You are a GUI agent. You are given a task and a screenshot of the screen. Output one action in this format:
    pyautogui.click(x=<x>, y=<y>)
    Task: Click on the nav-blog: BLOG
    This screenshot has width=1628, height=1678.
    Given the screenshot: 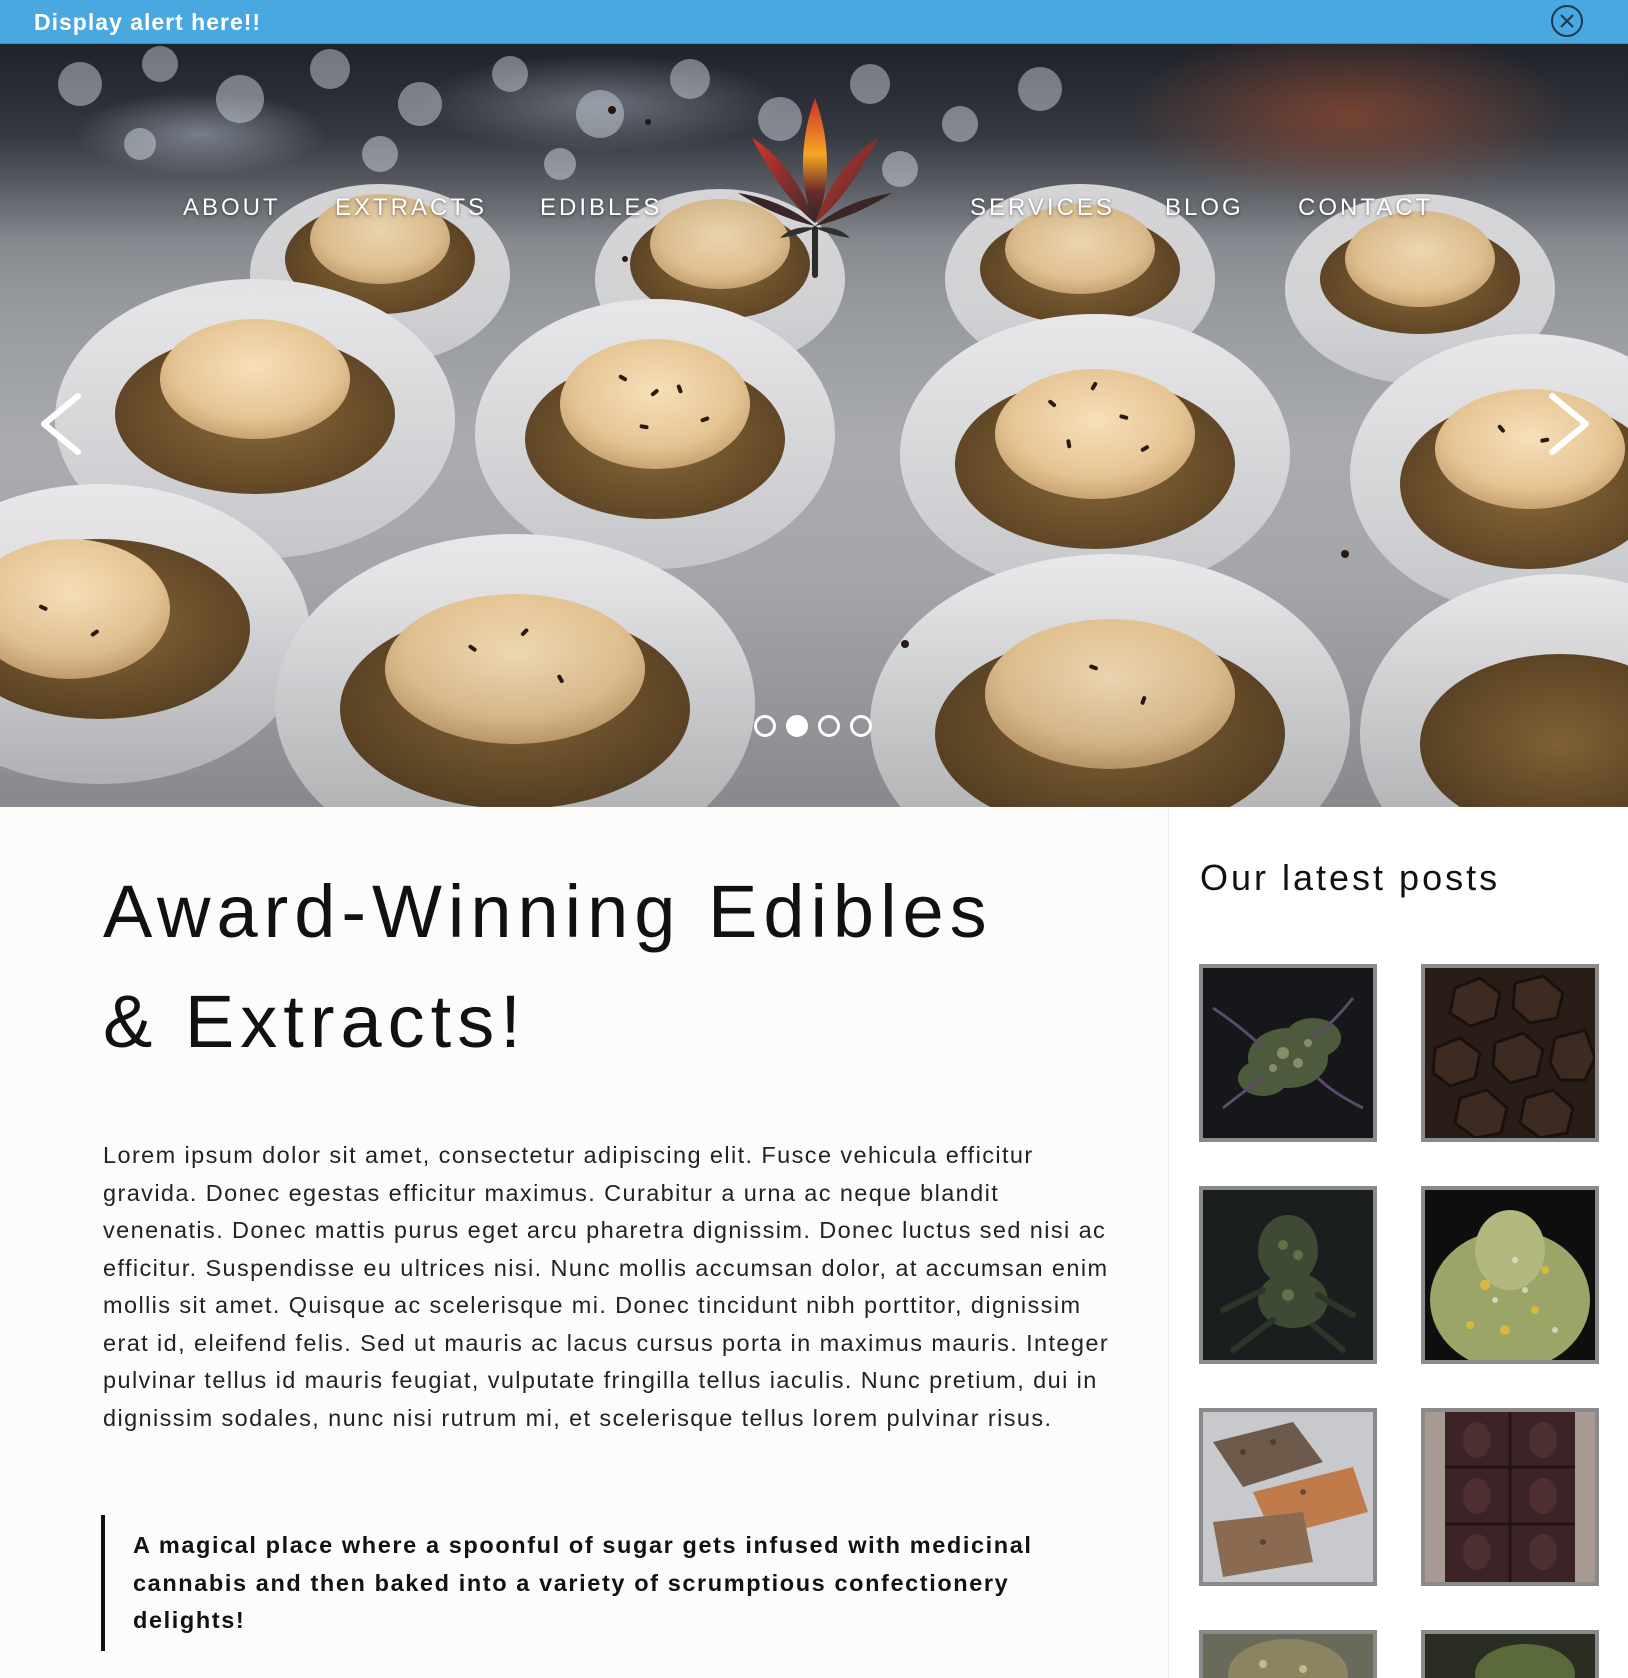 What is the action you would take?
    pyautogui.click(x=1204, y=208)
    